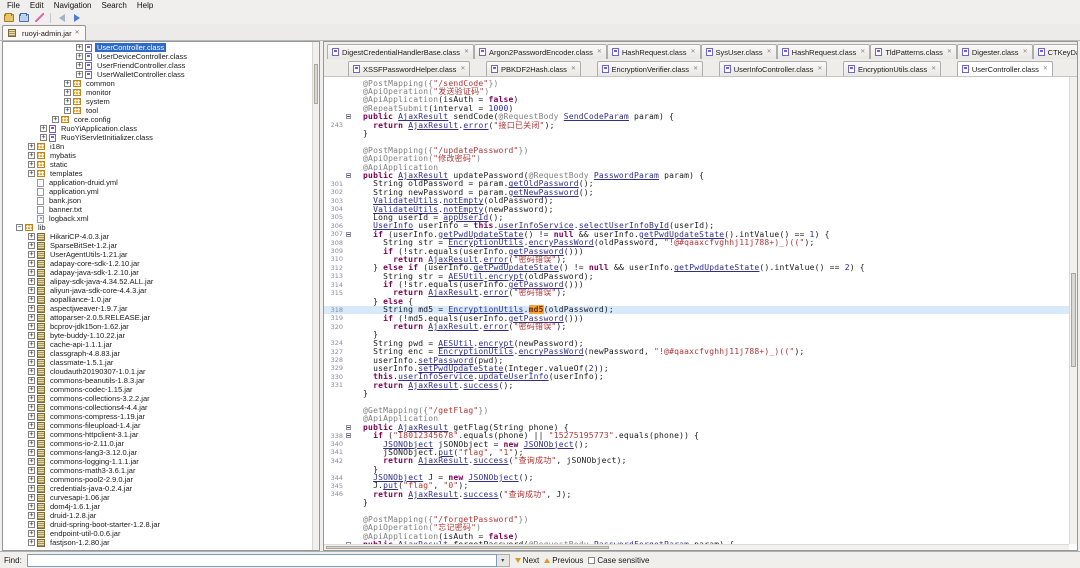  What do you see at coordinates (892, 68) in the screenshot?
I see `editor-tab: EncryptionUtils.class ✕` at bounding box center [892, 68].